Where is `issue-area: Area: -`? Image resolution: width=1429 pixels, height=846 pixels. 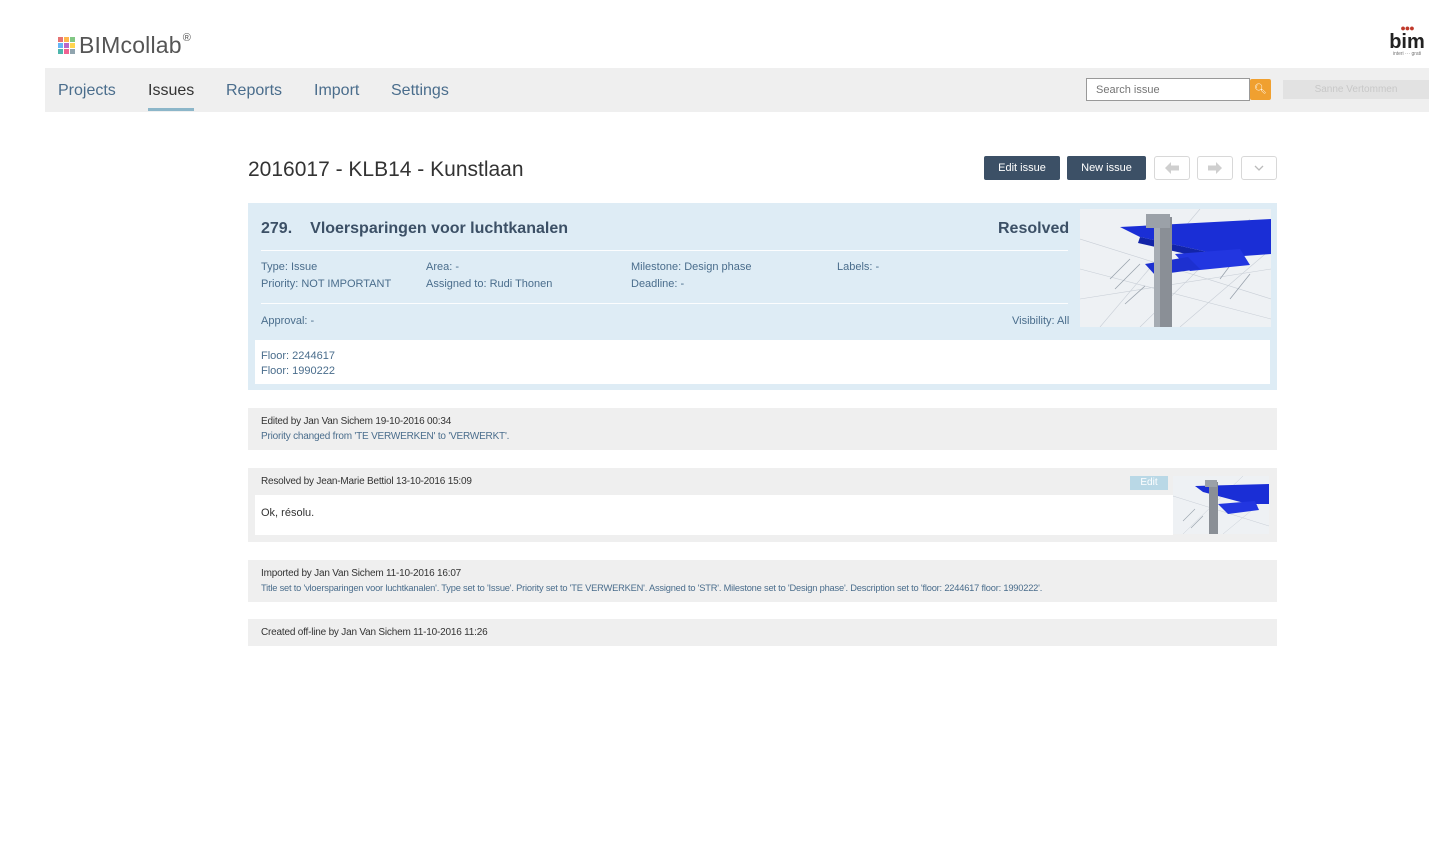 issue-area: Area: - is located at coordinates (443, 267).